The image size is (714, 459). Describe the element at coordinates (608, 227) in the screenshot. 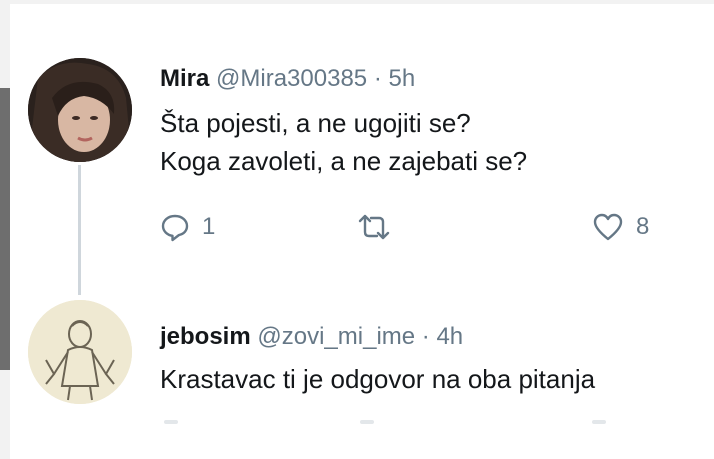

I see `heart-icon` at that location.